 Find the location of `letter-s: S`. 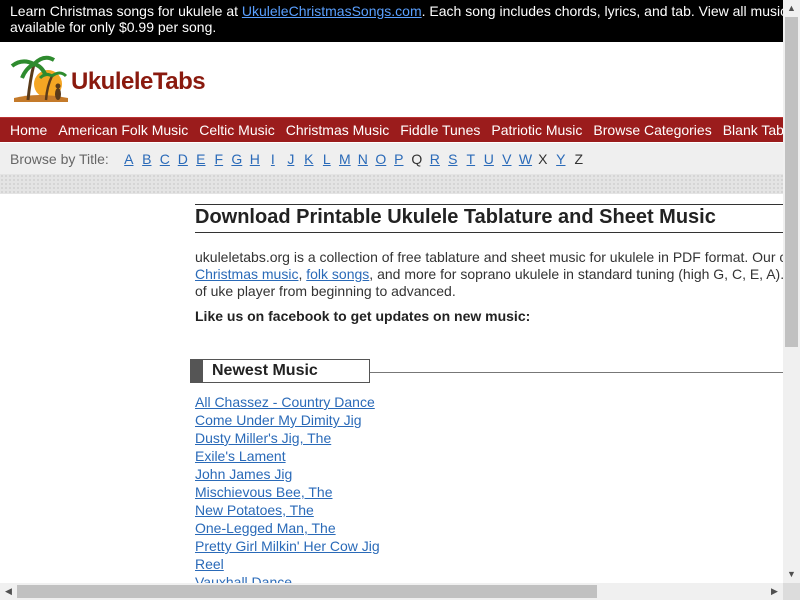

letter-s: S is located at coordinates (453, 159).